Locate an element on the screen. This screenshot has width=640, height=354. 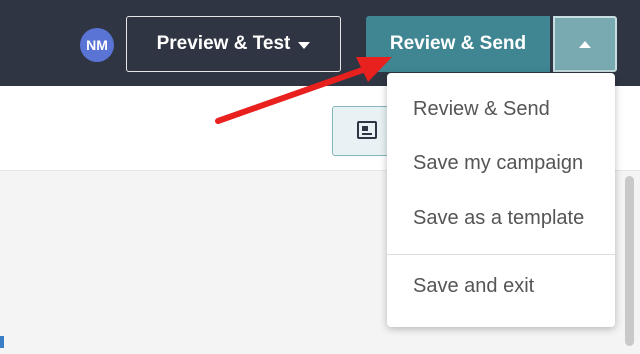
annotation-arrow is located at coordinates (303, 90).